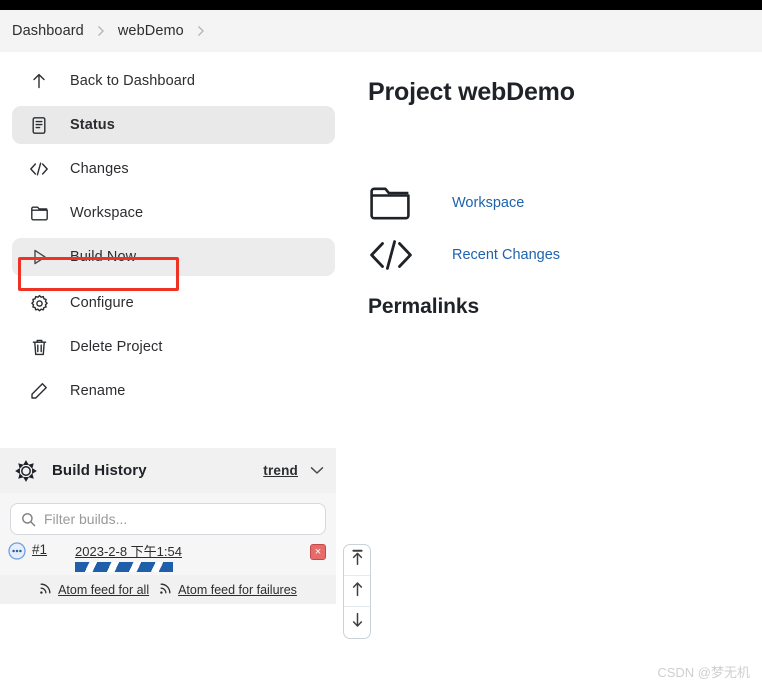 This screenshot has width=762, height=693. I want to click on breadcrumb-item-webdemo: webDemo, so click(151, 31).